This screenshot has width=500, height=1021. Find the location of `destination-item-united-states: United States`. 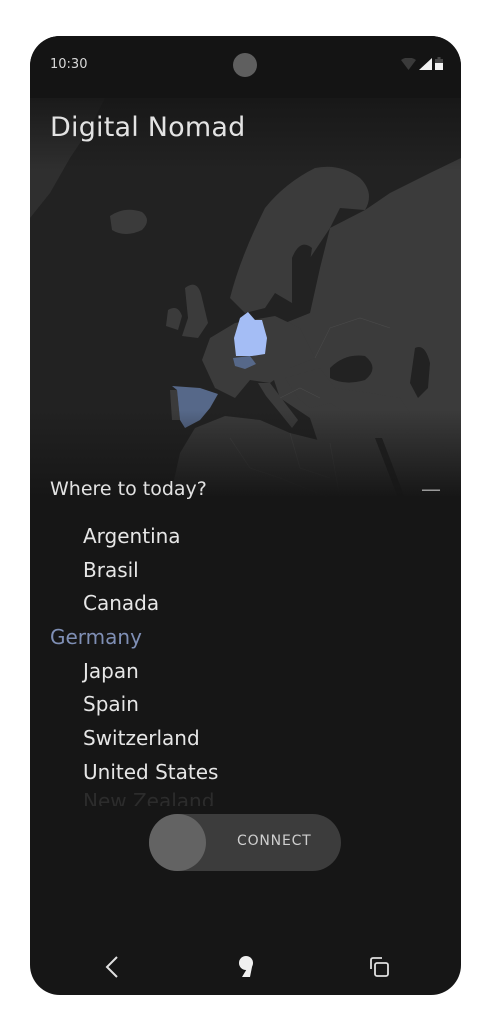

destination-item-united-states: United States is located at coordinates (134, 773).